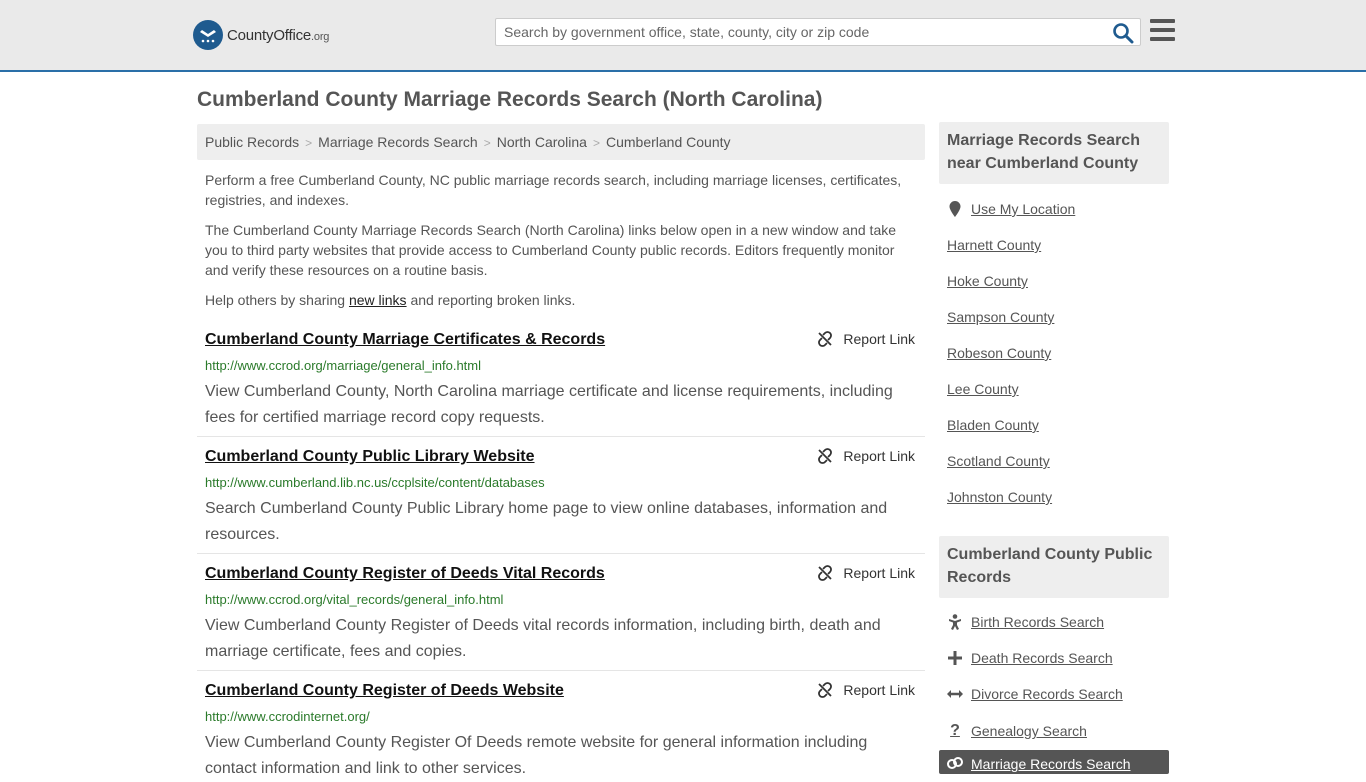 This screenshot has width=1366, height=782. I want to click on split-arrows-icon, so click(955, 694).